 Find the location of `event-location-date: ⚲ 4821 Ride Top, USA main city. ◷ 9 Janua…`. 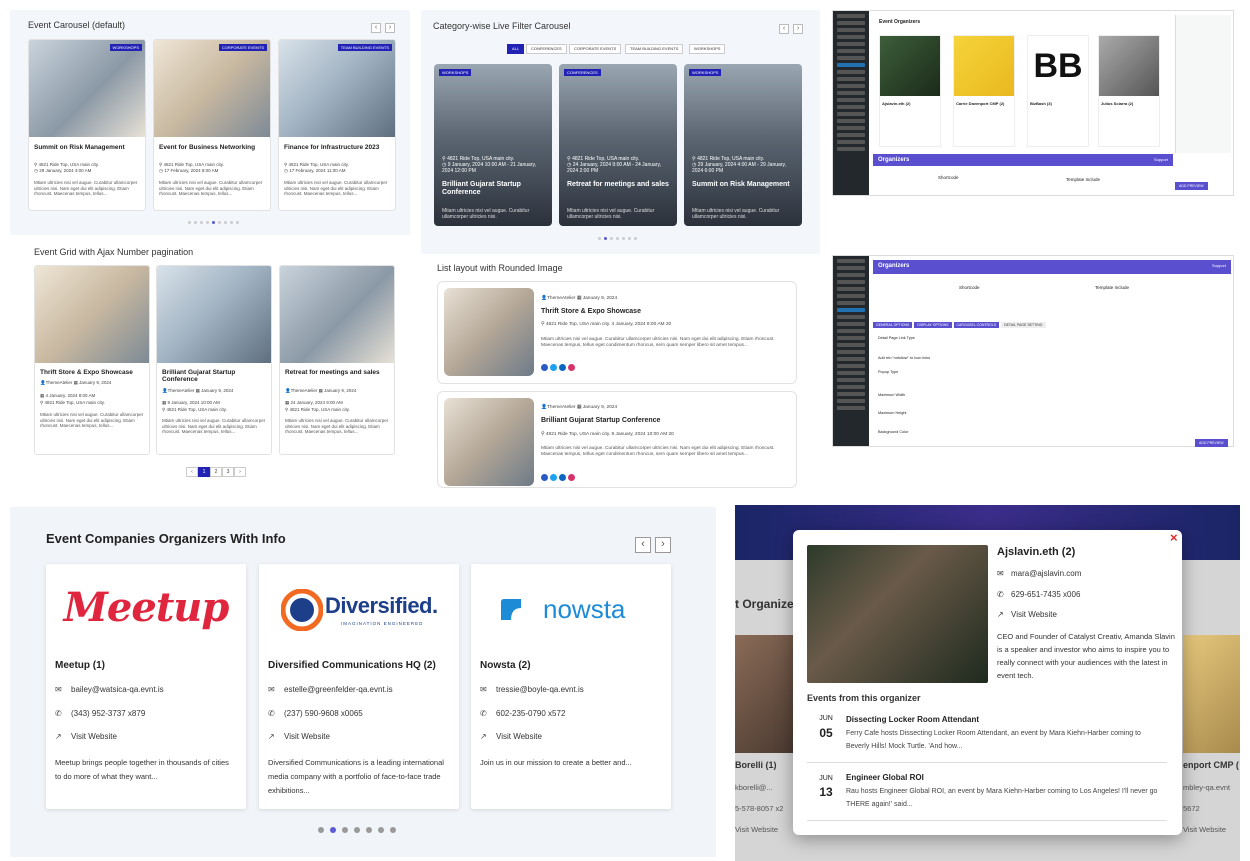

event-location-date: ⚲ 4821 Ride Top, USA main city. ◷ 9 Janua… is located at coordinates (489, 165).